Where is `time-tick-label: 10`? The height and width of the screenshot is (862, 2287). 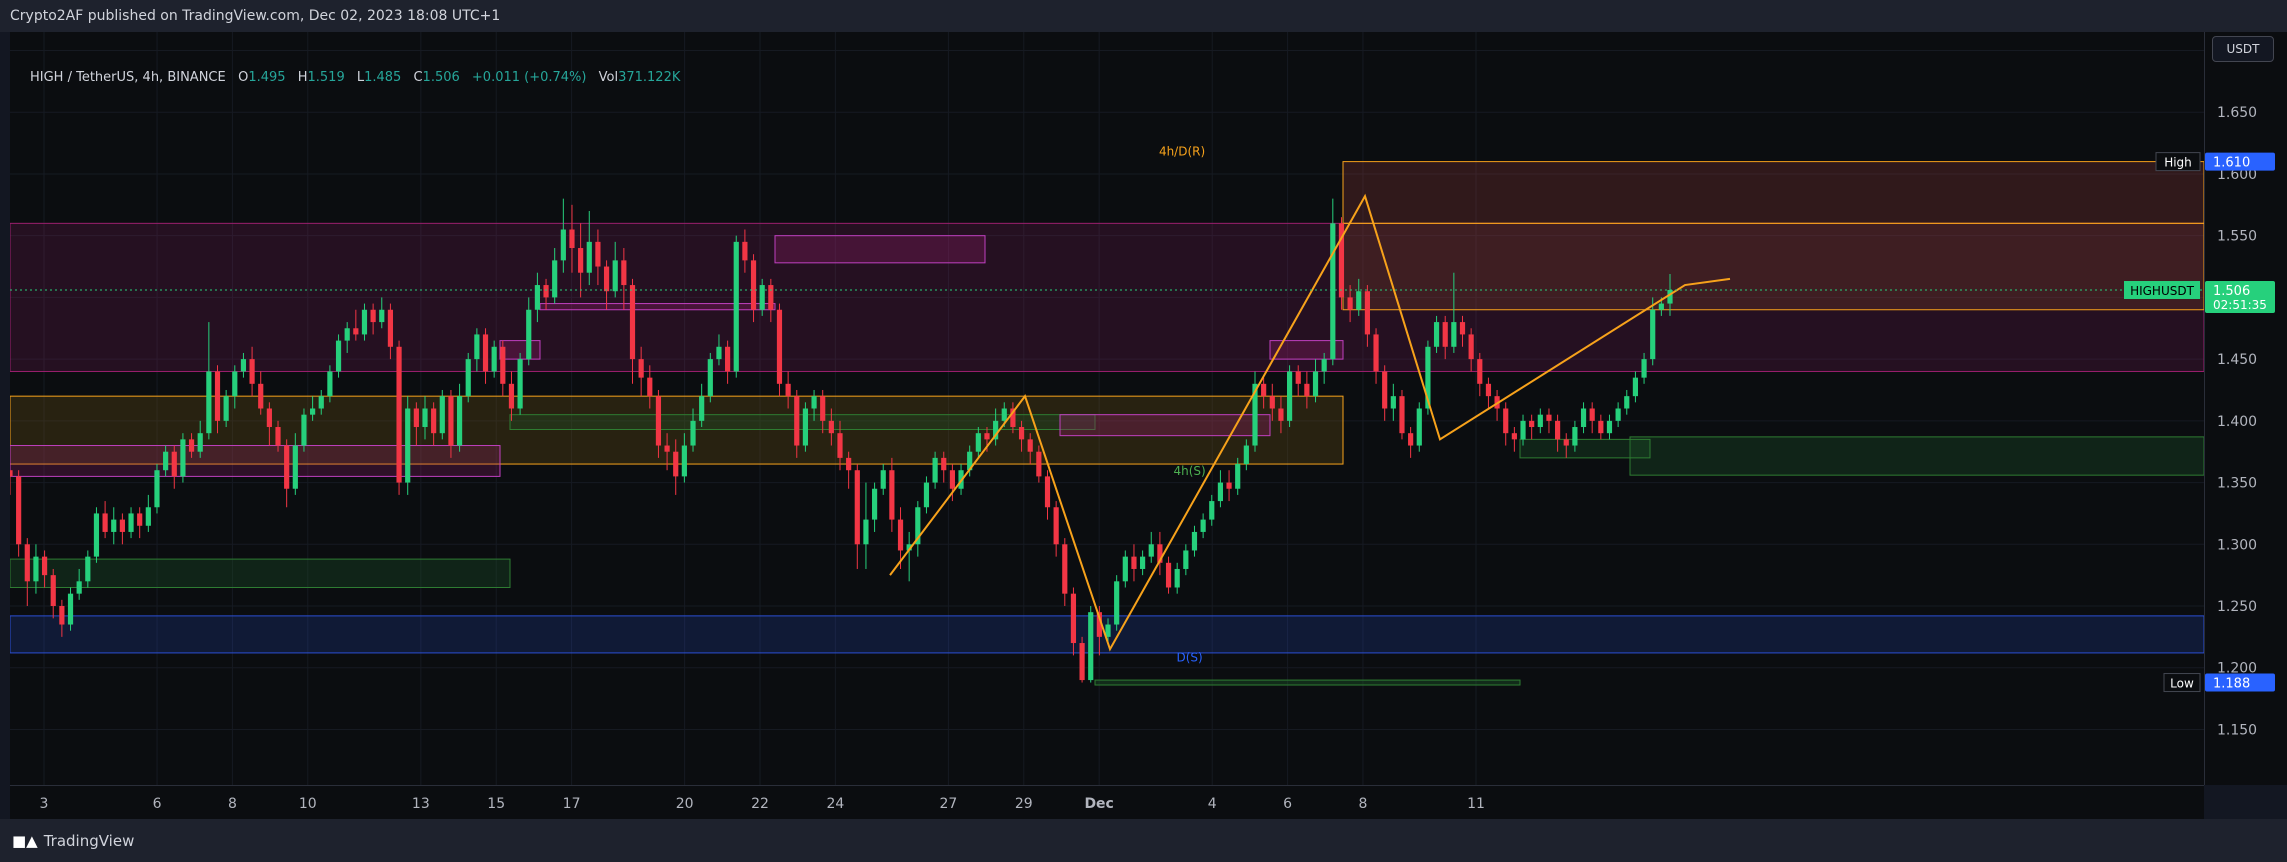
time-tick-label: 10 is located at coordinates (308, 804).